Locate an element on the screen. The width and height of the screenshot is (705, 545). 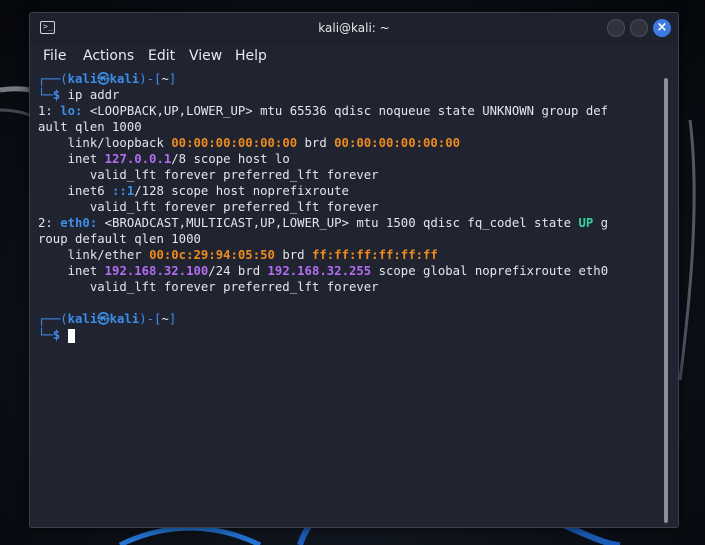
menu-view: View is located at coordinates (205, 56).